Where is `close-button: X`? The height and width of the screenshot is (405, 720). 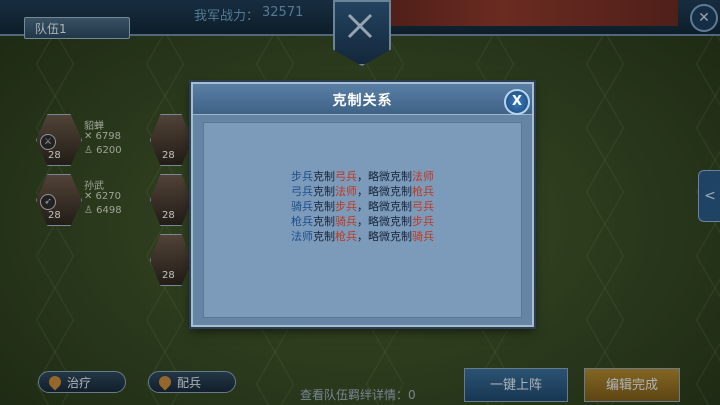 close-button: X is located at coordinates (517, 102).